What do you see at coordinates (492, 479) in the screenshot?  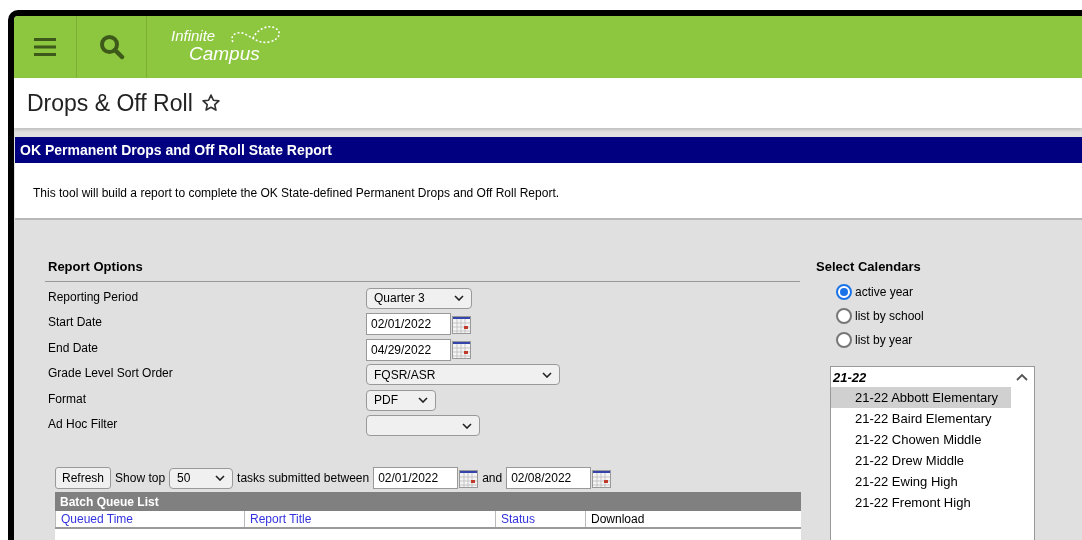 I see `and-label: and` at bounding box center [492, 479].